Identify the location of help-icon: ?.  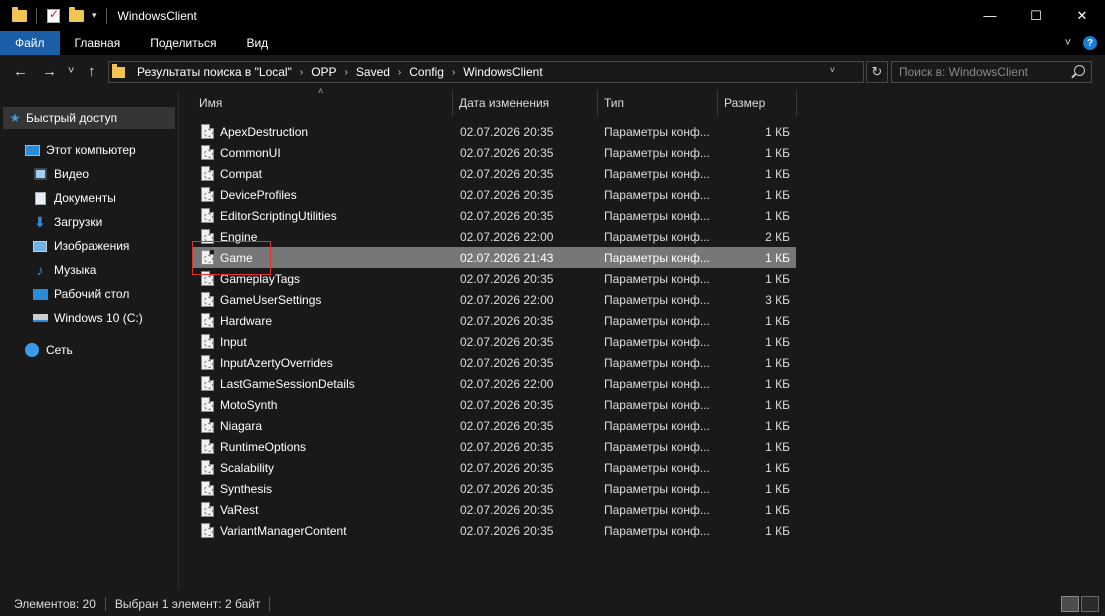
(1090, 43).